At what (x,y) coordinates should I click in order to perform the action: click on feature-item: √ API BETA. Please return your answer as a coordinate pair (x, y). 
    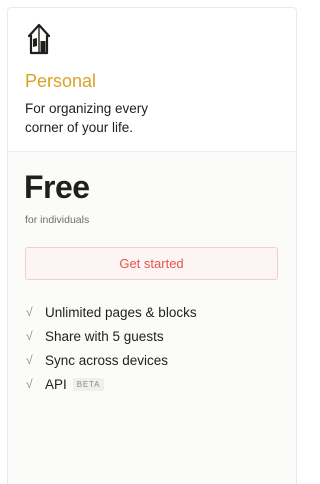
    Looking at the image, I should click on (111, 384).